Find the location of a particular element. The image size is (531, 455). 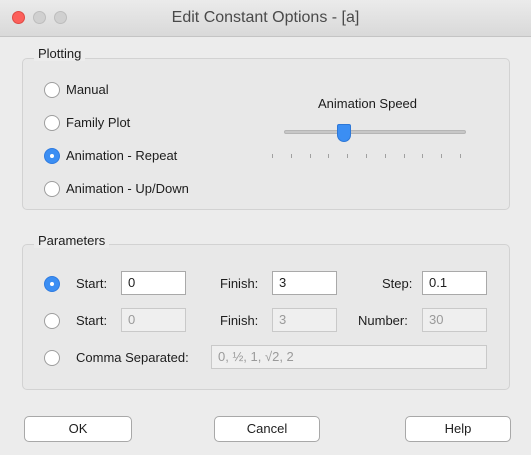

comma-separated-label: Comma Separated: is located at coordinates (132, 357).